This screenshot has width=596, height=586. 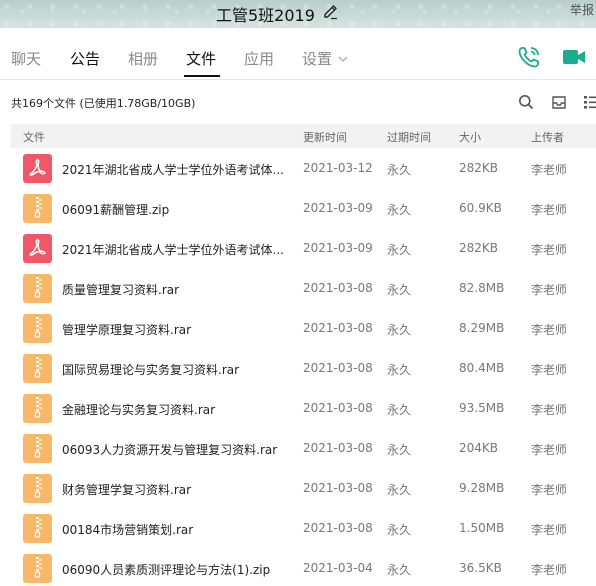 I want to click on storage-summary: 共169个文件 (已使用1.78GB/10GB), so click(x=103, y=103).